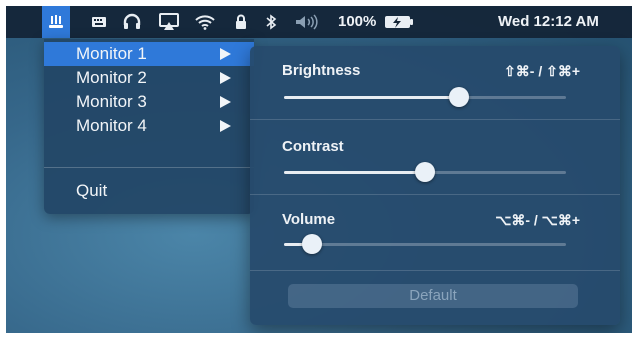  Describe the element at coordinates (313, 146) in the screenshot. I see `contrast-label: Contrast` at that location.